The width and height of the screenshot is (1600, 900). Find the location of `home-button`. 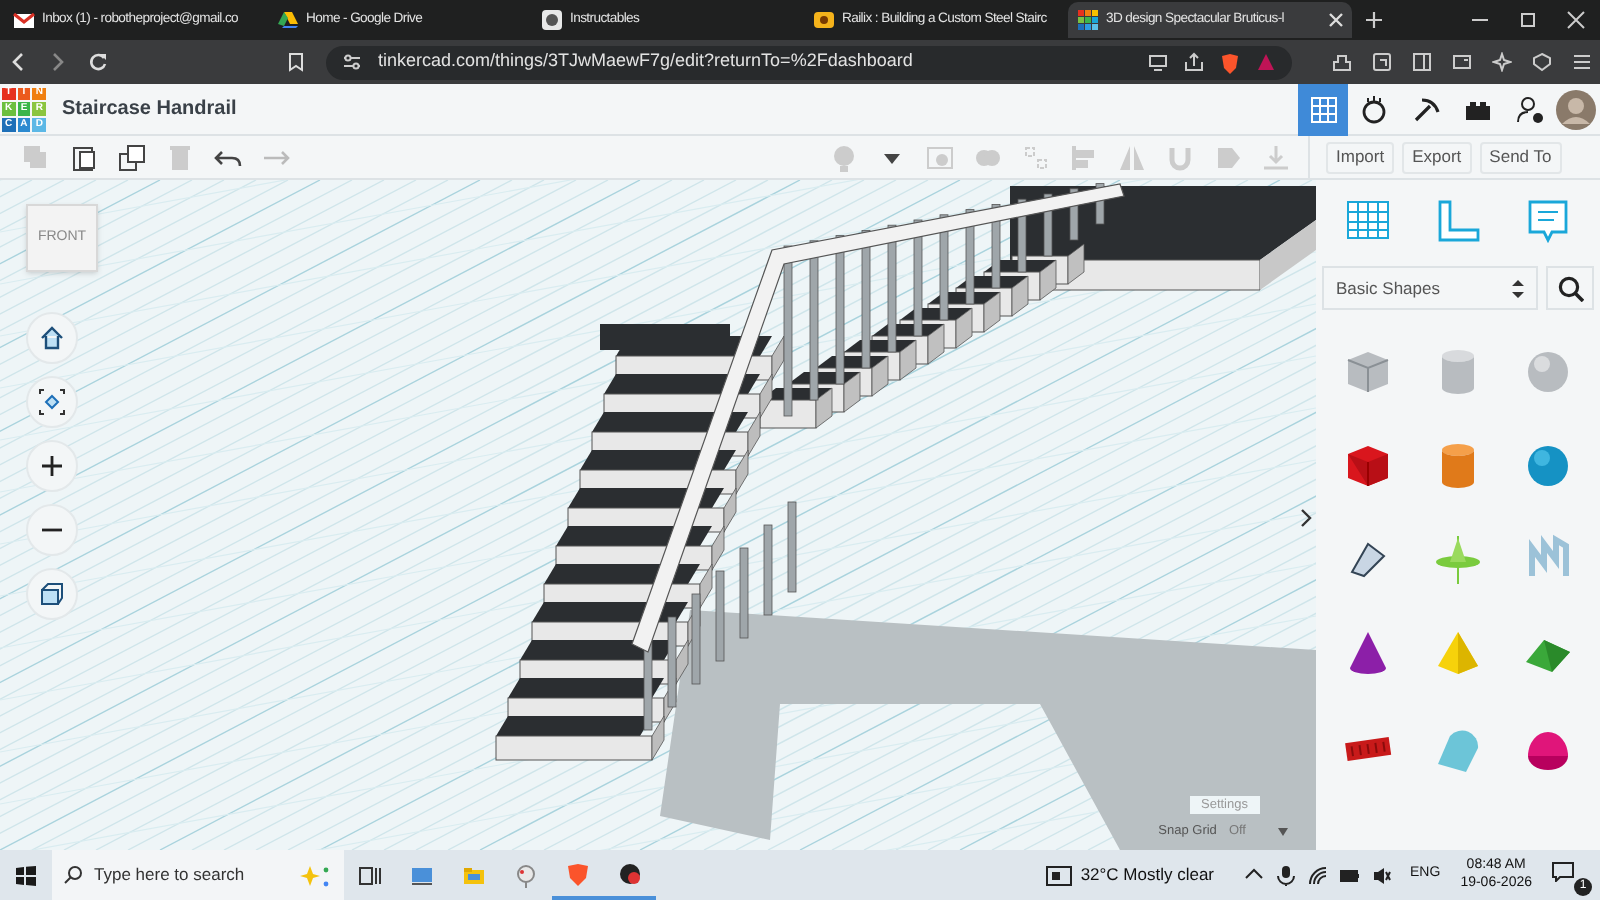

home-button is located at coordinates (52, 338).